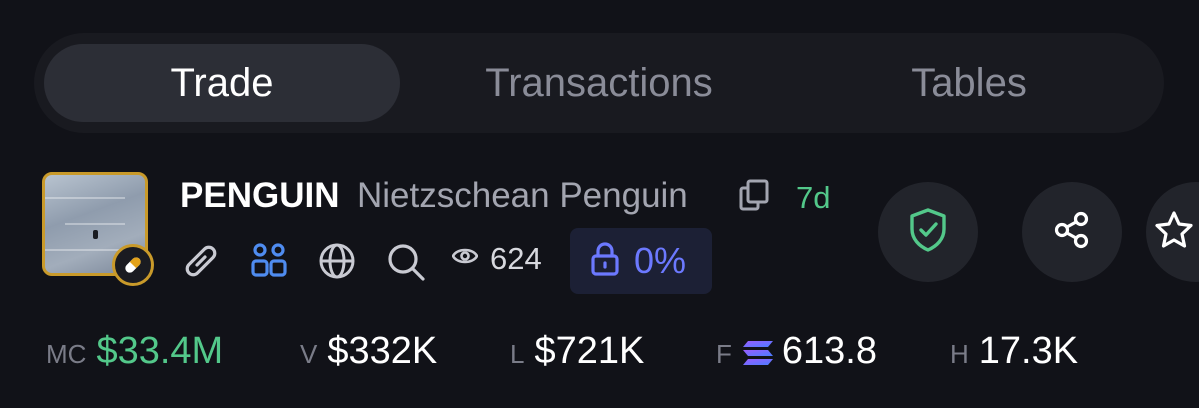  I want to click on share-button, so click(1072, 232).